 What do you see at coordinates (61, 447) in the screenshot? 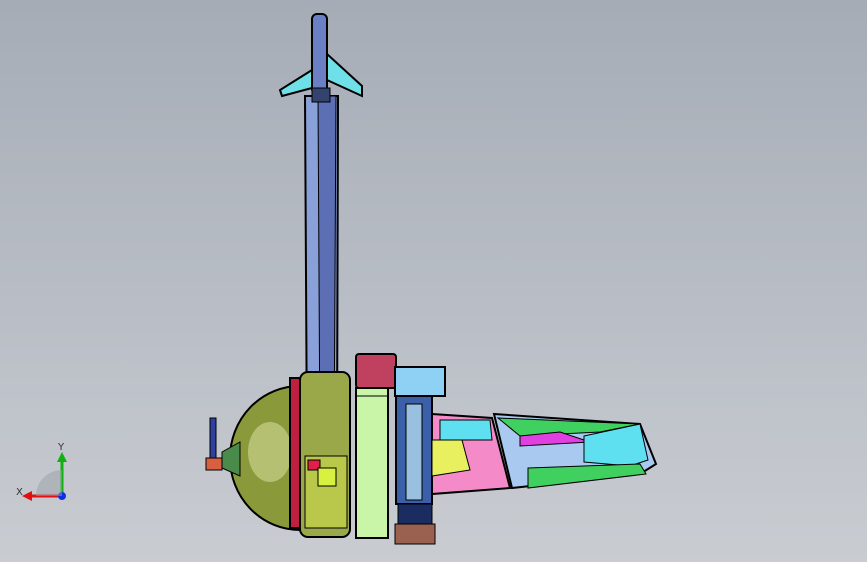
I see `y-axis-label: Y` at bounding box center [61, 447].